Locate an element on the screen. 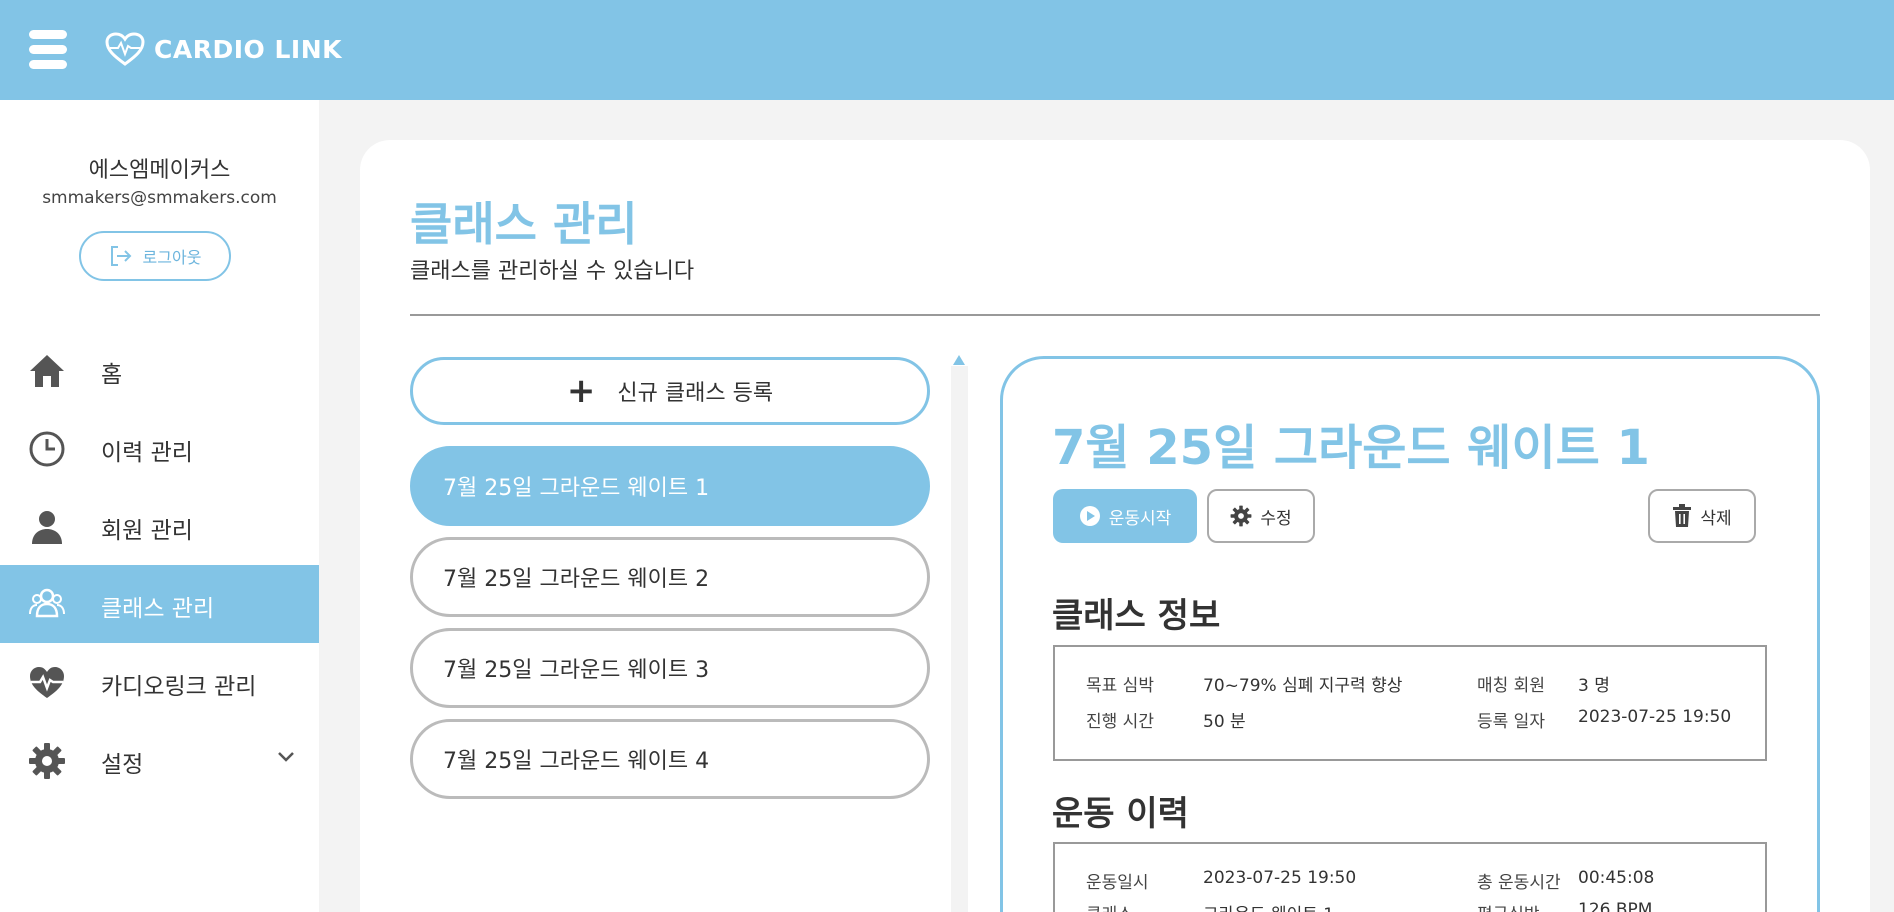 This screenshot has width=1894, height=912. info-value: 50 분 is located at coordinates (1224, 722).